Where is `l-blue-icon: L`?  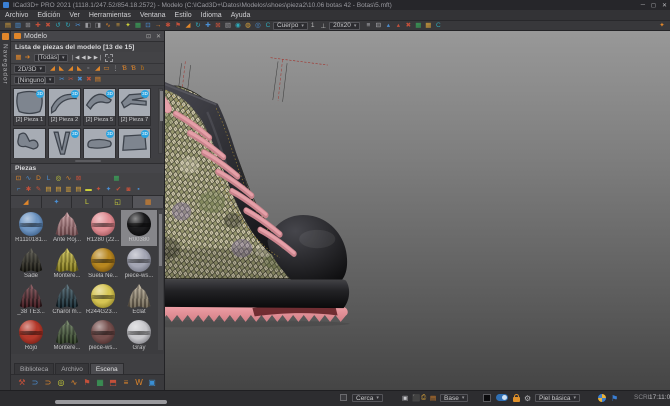 l-blue-icon: L is located at coordinates (48, 179).